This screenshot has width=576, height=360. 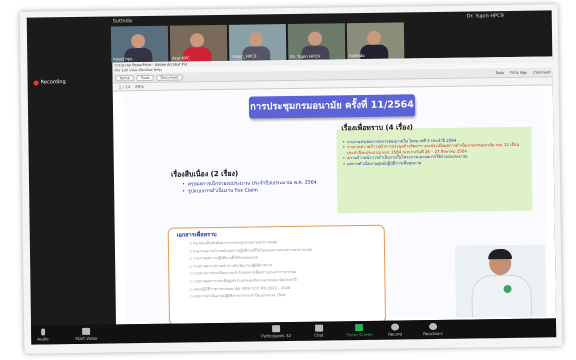 What do you see at coordinates (122, 21) in the screenshot?
I see `participant-name-left: Suthida` at bounding box center [122, 21].